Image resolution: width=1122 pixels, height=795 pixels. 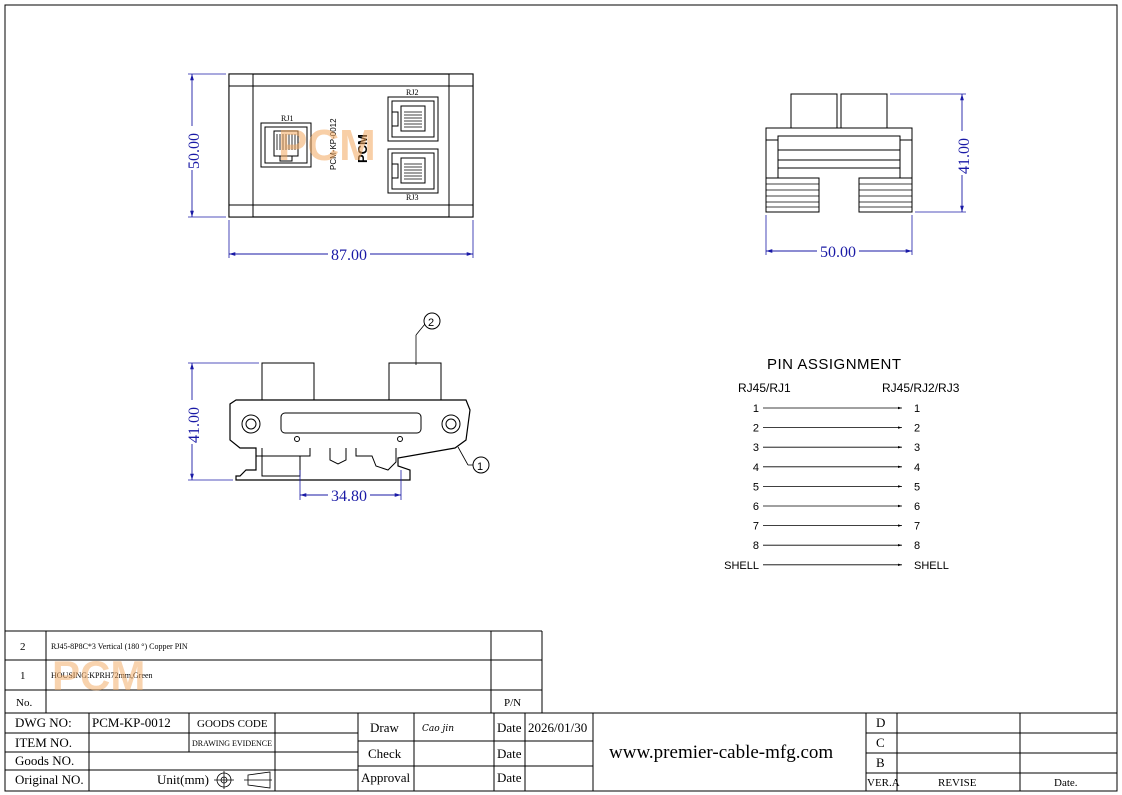 I want to click on jack2-label: RJ2, so click(x=412, y=92).